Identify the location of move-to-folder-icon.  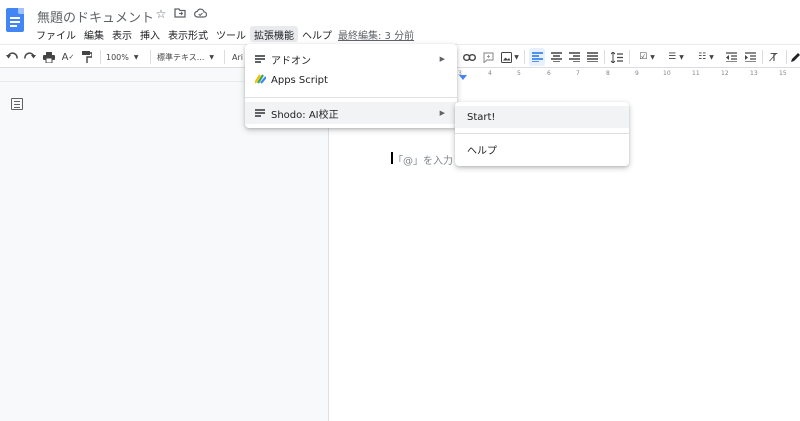
(180, 14).